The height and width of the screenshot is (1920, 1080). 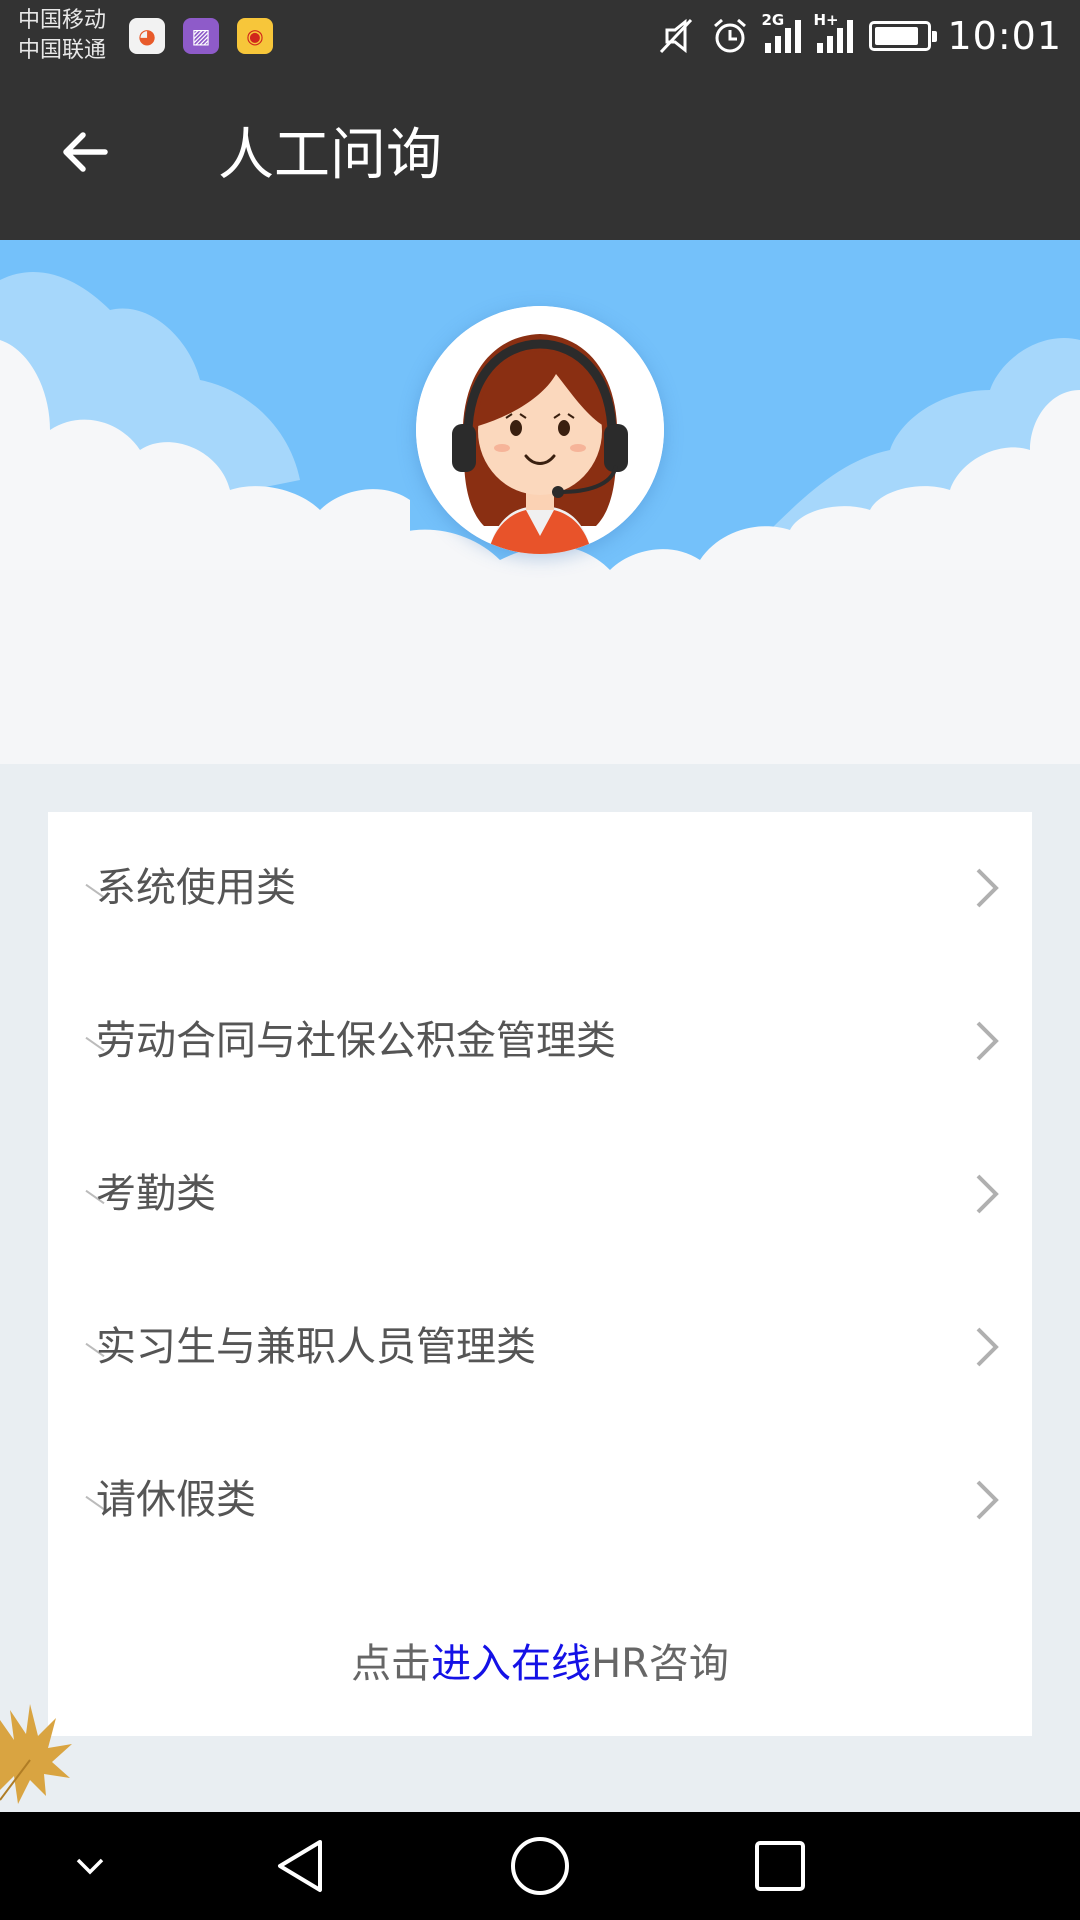 What do you see at coordinates (540, 156) in the screenshot?
I see `app-bar: 人工问询` at bounding box center [540, 156].